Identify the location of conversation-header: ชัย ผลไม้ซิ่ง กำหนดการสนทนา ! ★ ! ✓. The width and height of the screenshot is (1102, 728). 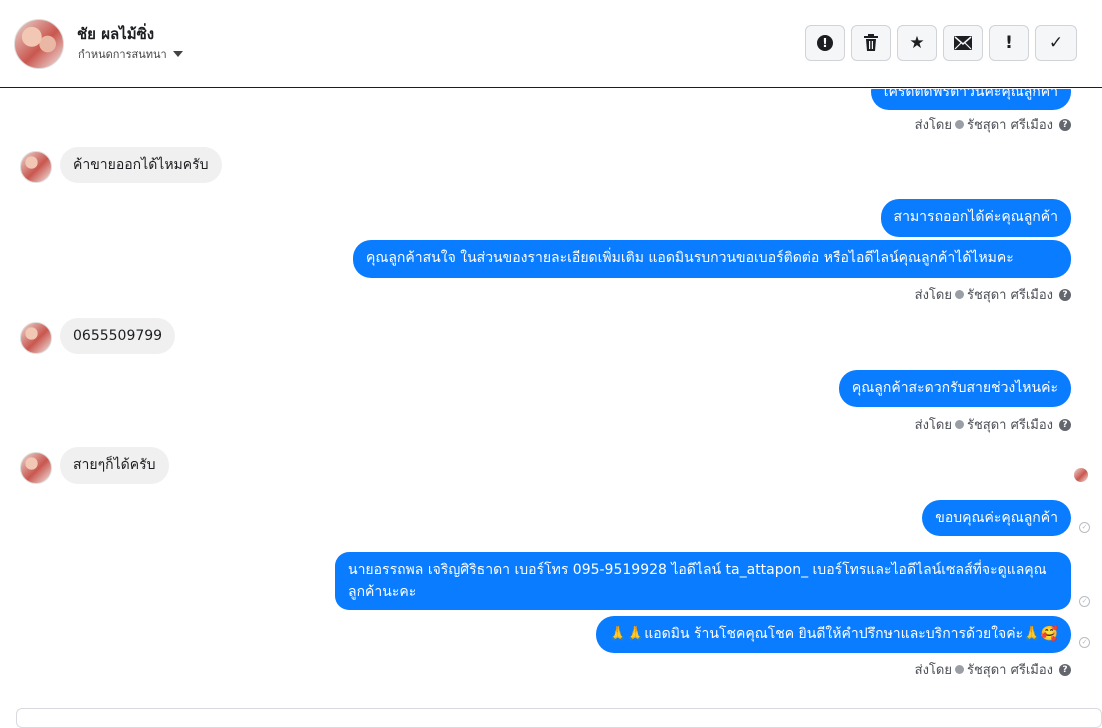
(551, 44).